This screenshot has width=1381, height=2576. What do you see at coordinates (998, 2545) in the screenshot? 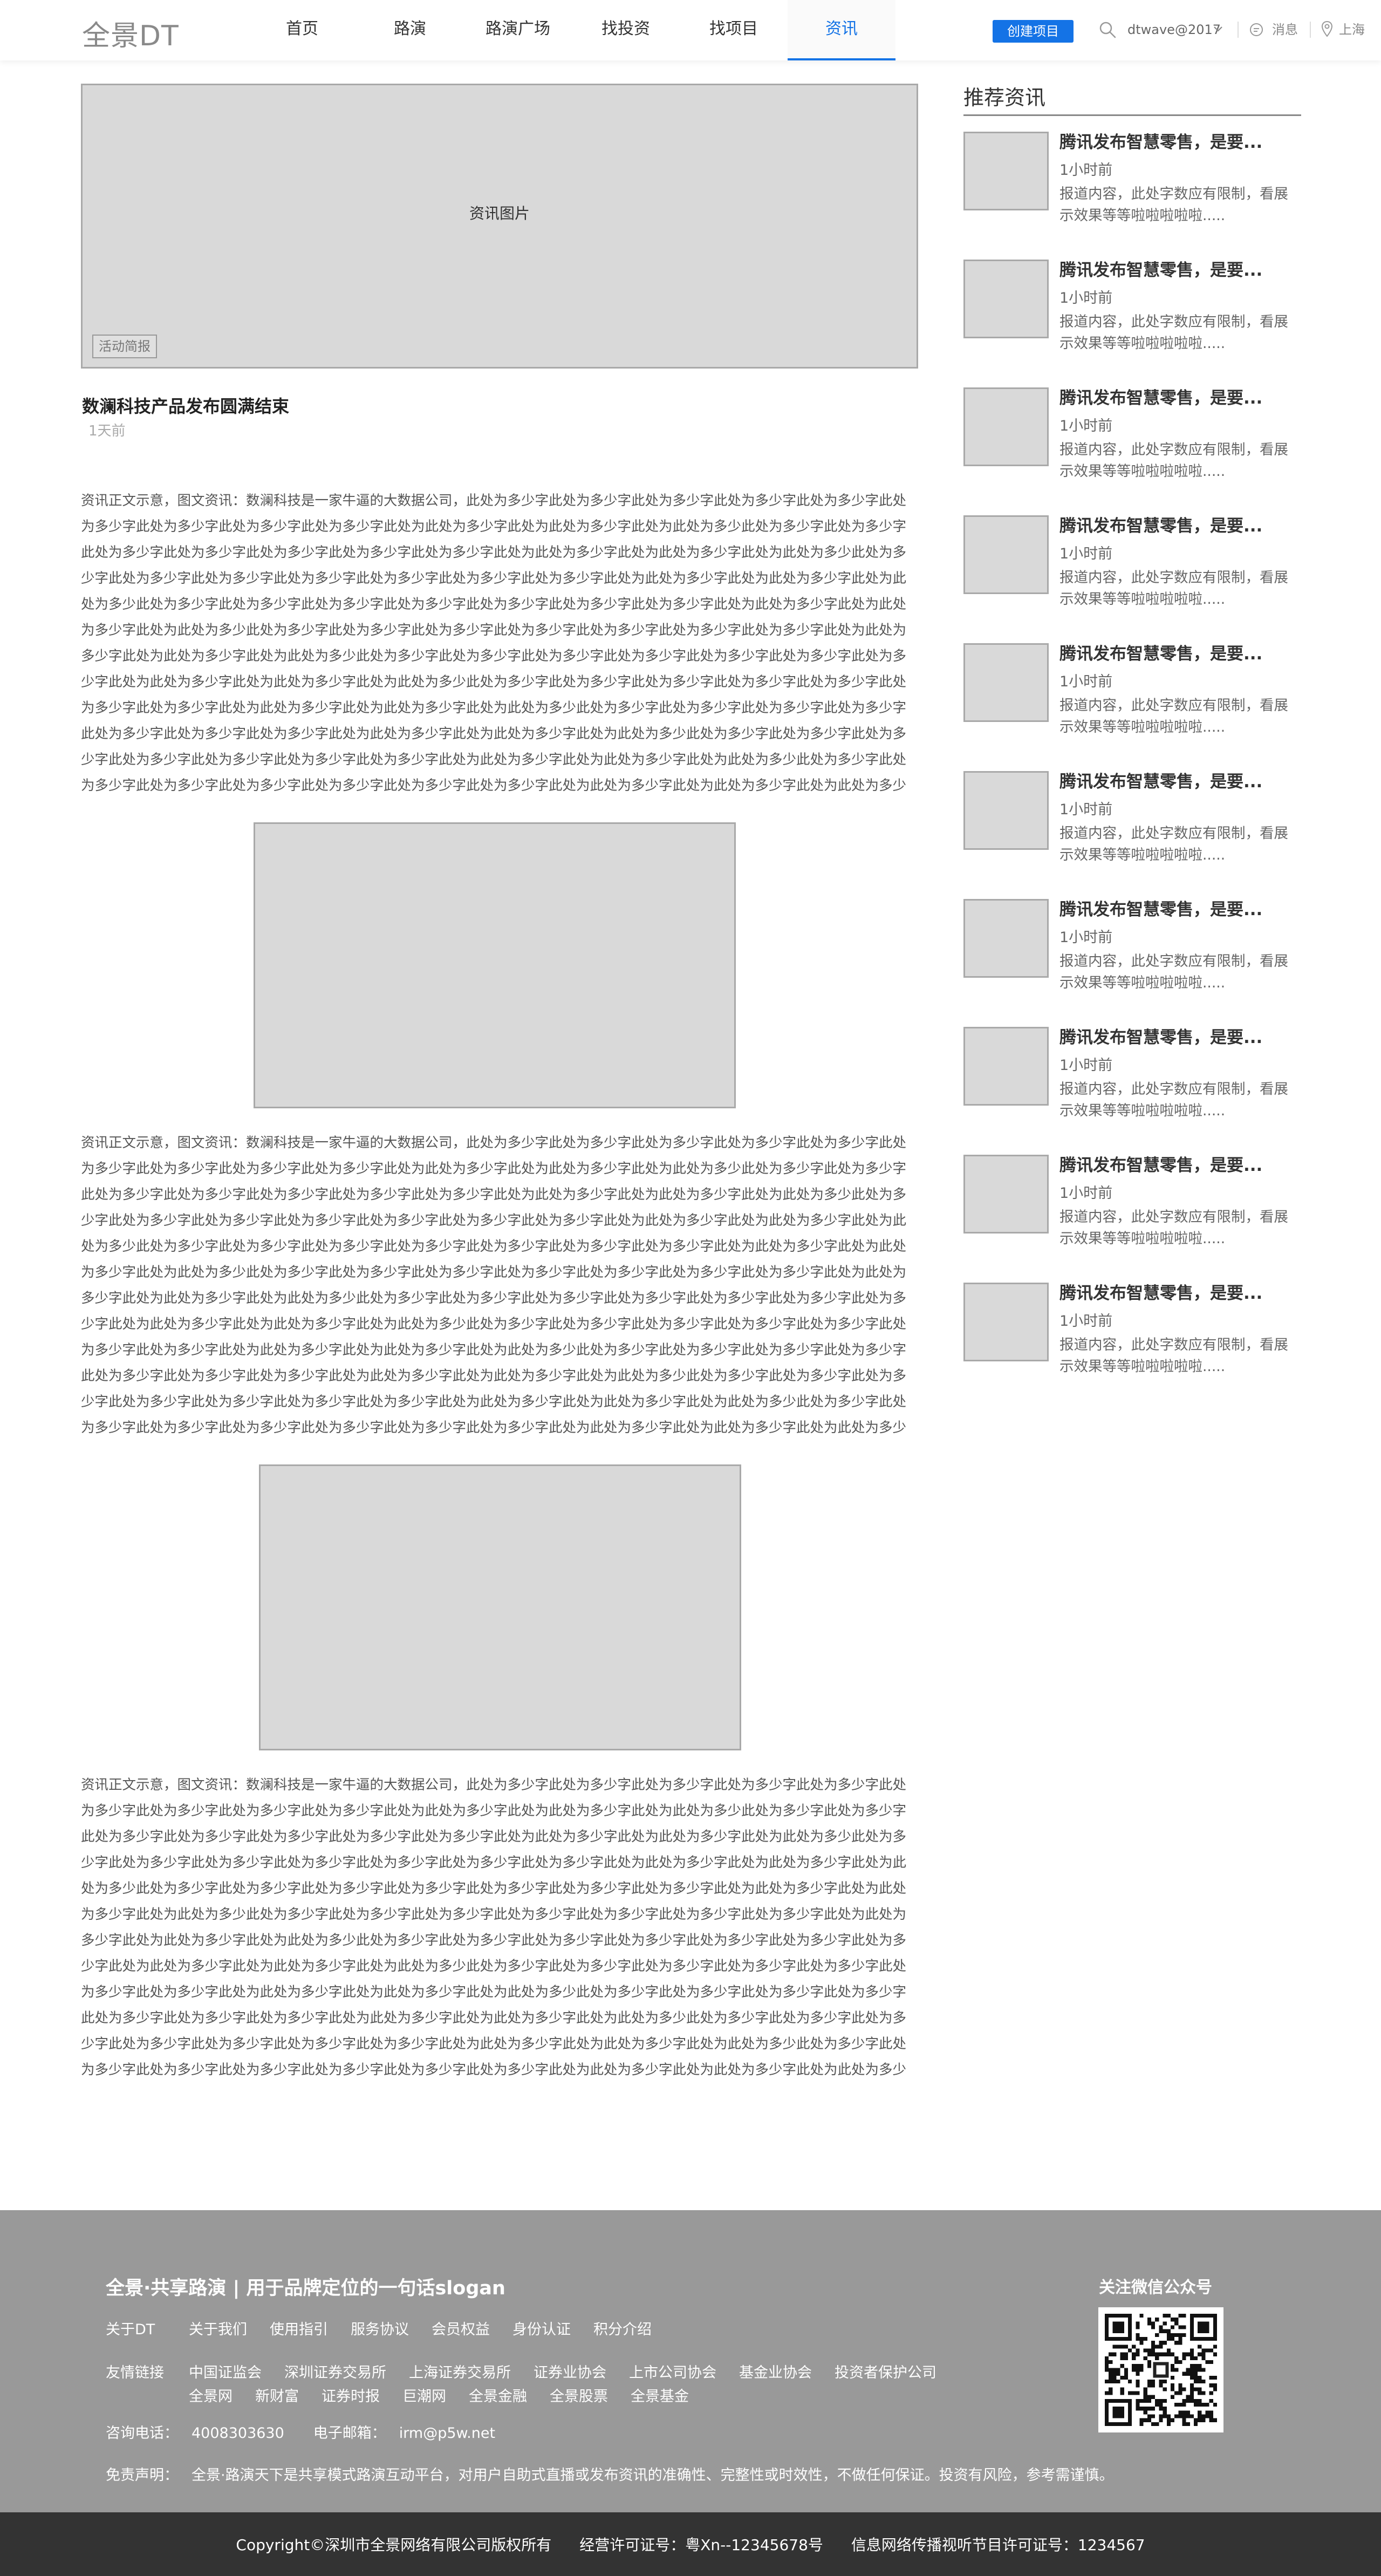
I see `media-license: 信息网络传播视听节目许可证号：1234567` at bounding box center [998, 2545].